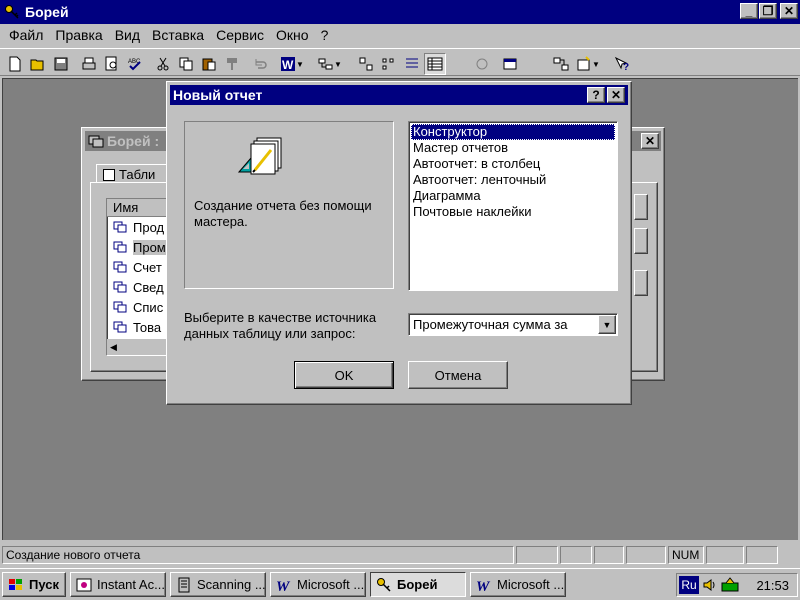  What do you see at coordinates (330, 64) in the screenshot?
I see `analyze-icon: ▼` at bounding box center [330, 64].